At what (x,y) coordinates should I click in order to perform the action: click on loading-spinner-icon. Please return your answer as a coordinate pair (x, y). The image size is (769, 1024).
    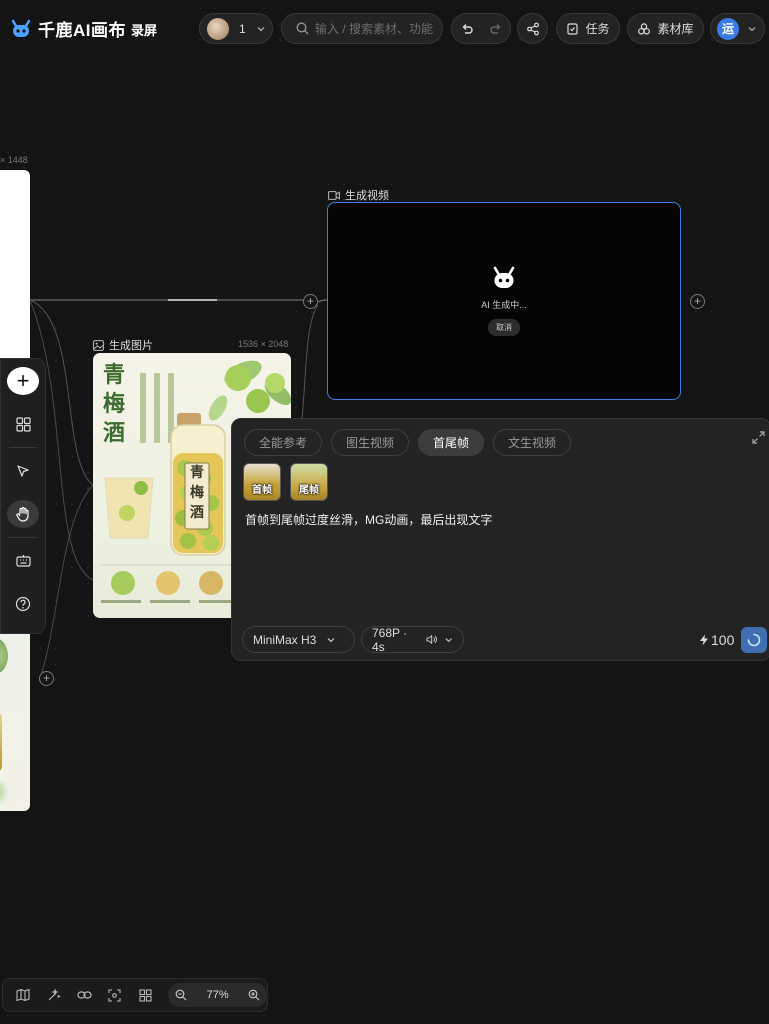
    Looking at the image, I should click on (754, 640).